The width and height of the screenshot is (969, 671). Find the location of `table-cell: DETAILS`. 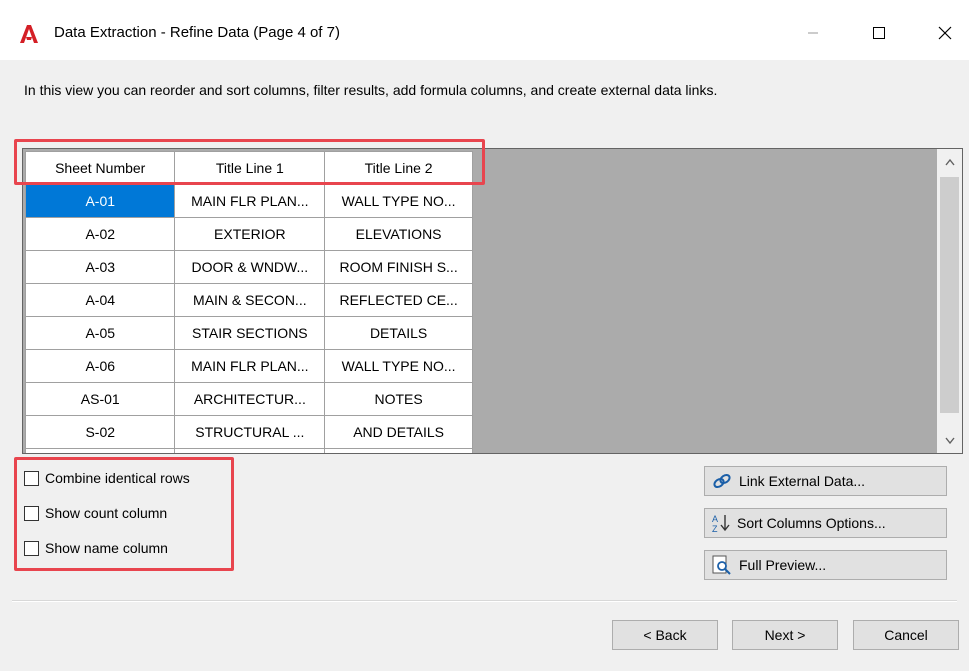

table-cell: DETAILS is located at coordinates (398, 333).